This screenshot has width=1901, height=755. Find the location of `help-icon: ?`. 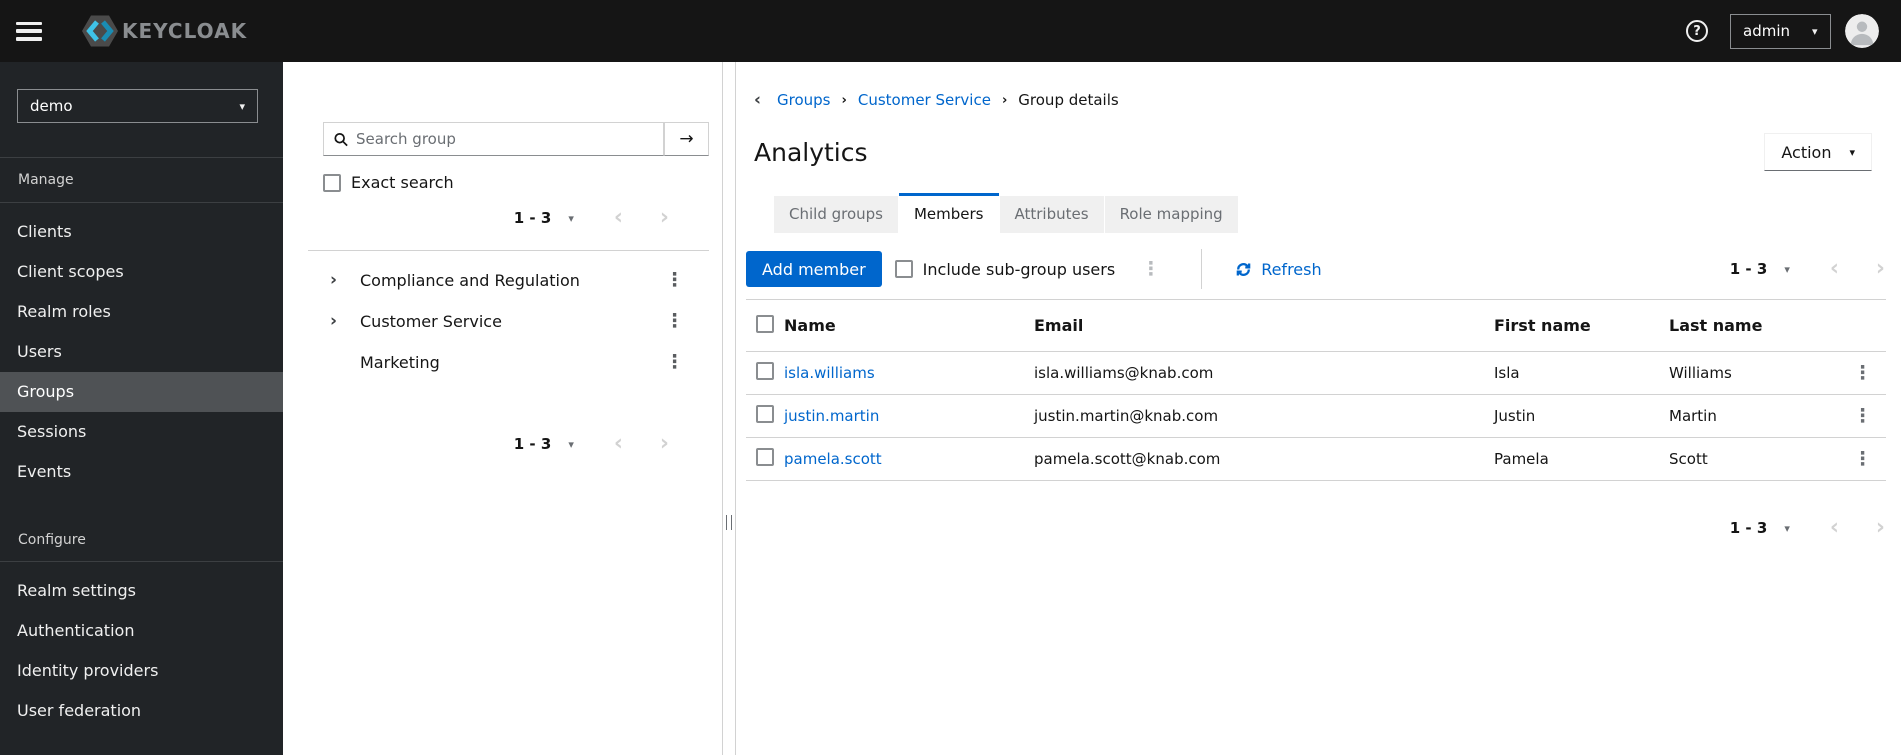

help-icon: ? is located at coordinates (1697, 31).